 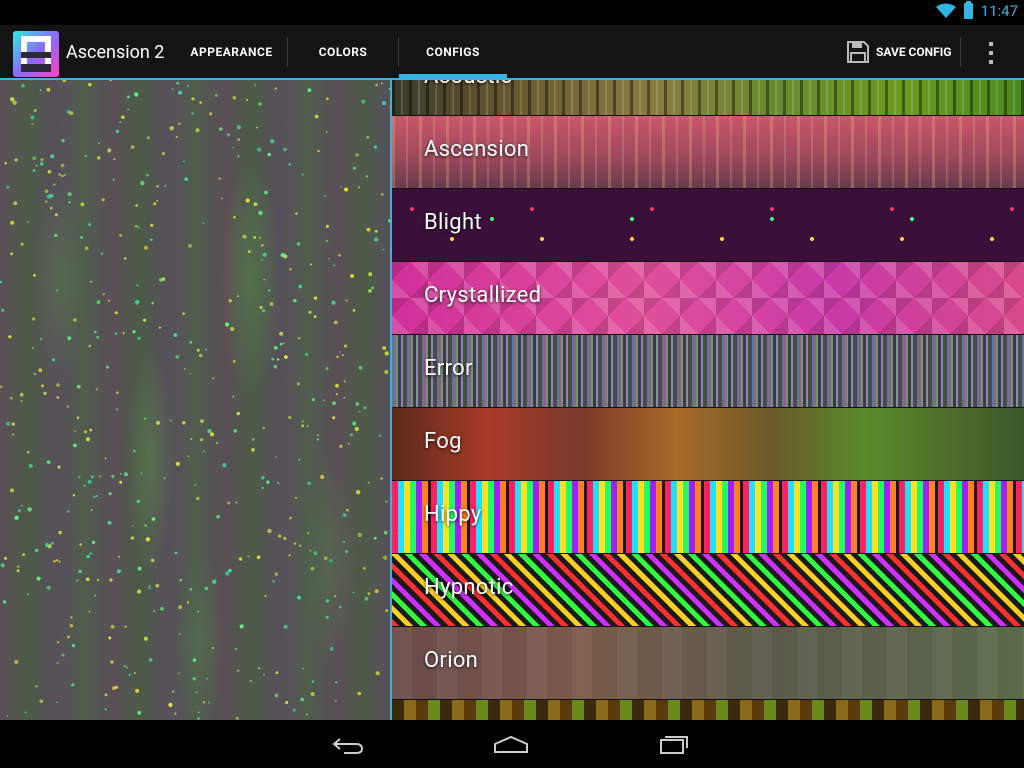 I want to click on config-label: Acoustic, so click(x=468, y=84).